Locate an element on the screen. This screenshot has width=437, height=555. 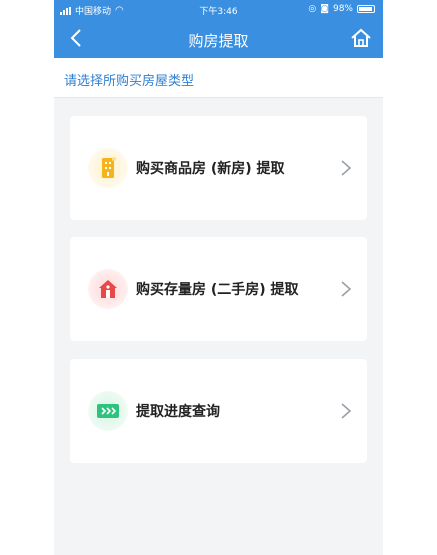
page-title: 购房提取 is located at coordinates (218, 41).